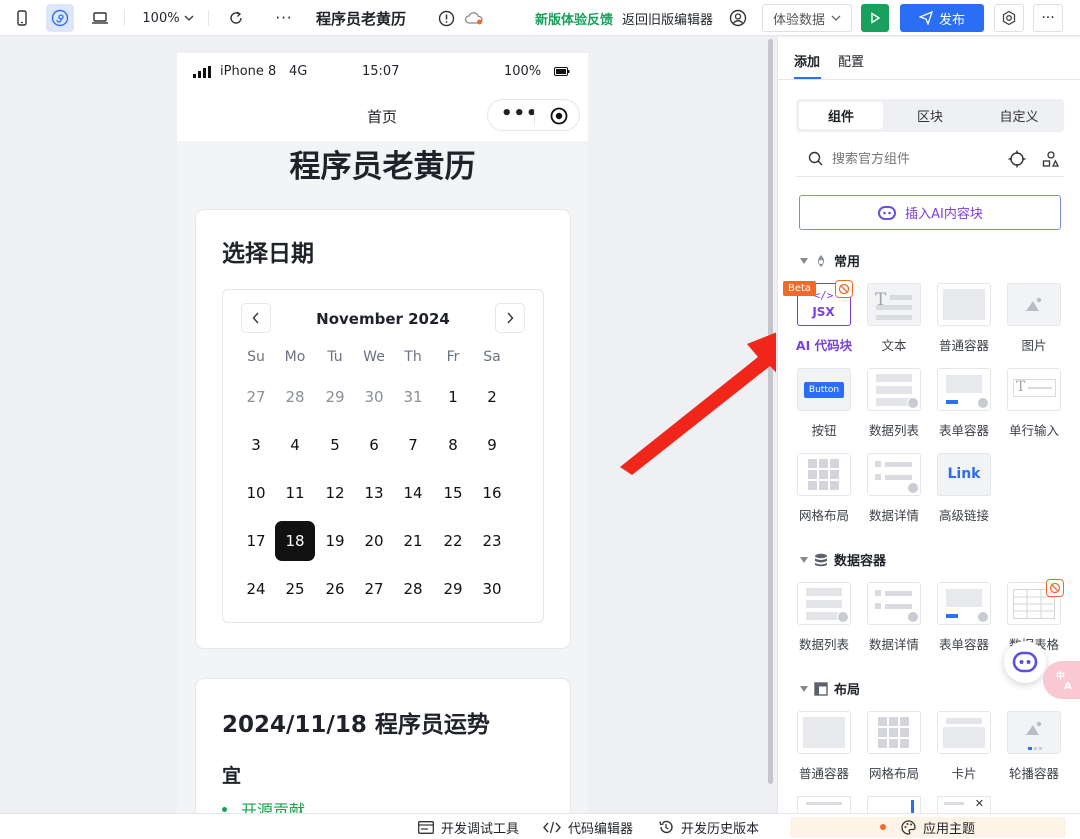 This screenshot has height=839, width=1080. What do you see at coordinates (667, 18) in the screenshot?
I see `back-old-editor-link: 返回旧版编辑器` at bounding box center [667, 18].